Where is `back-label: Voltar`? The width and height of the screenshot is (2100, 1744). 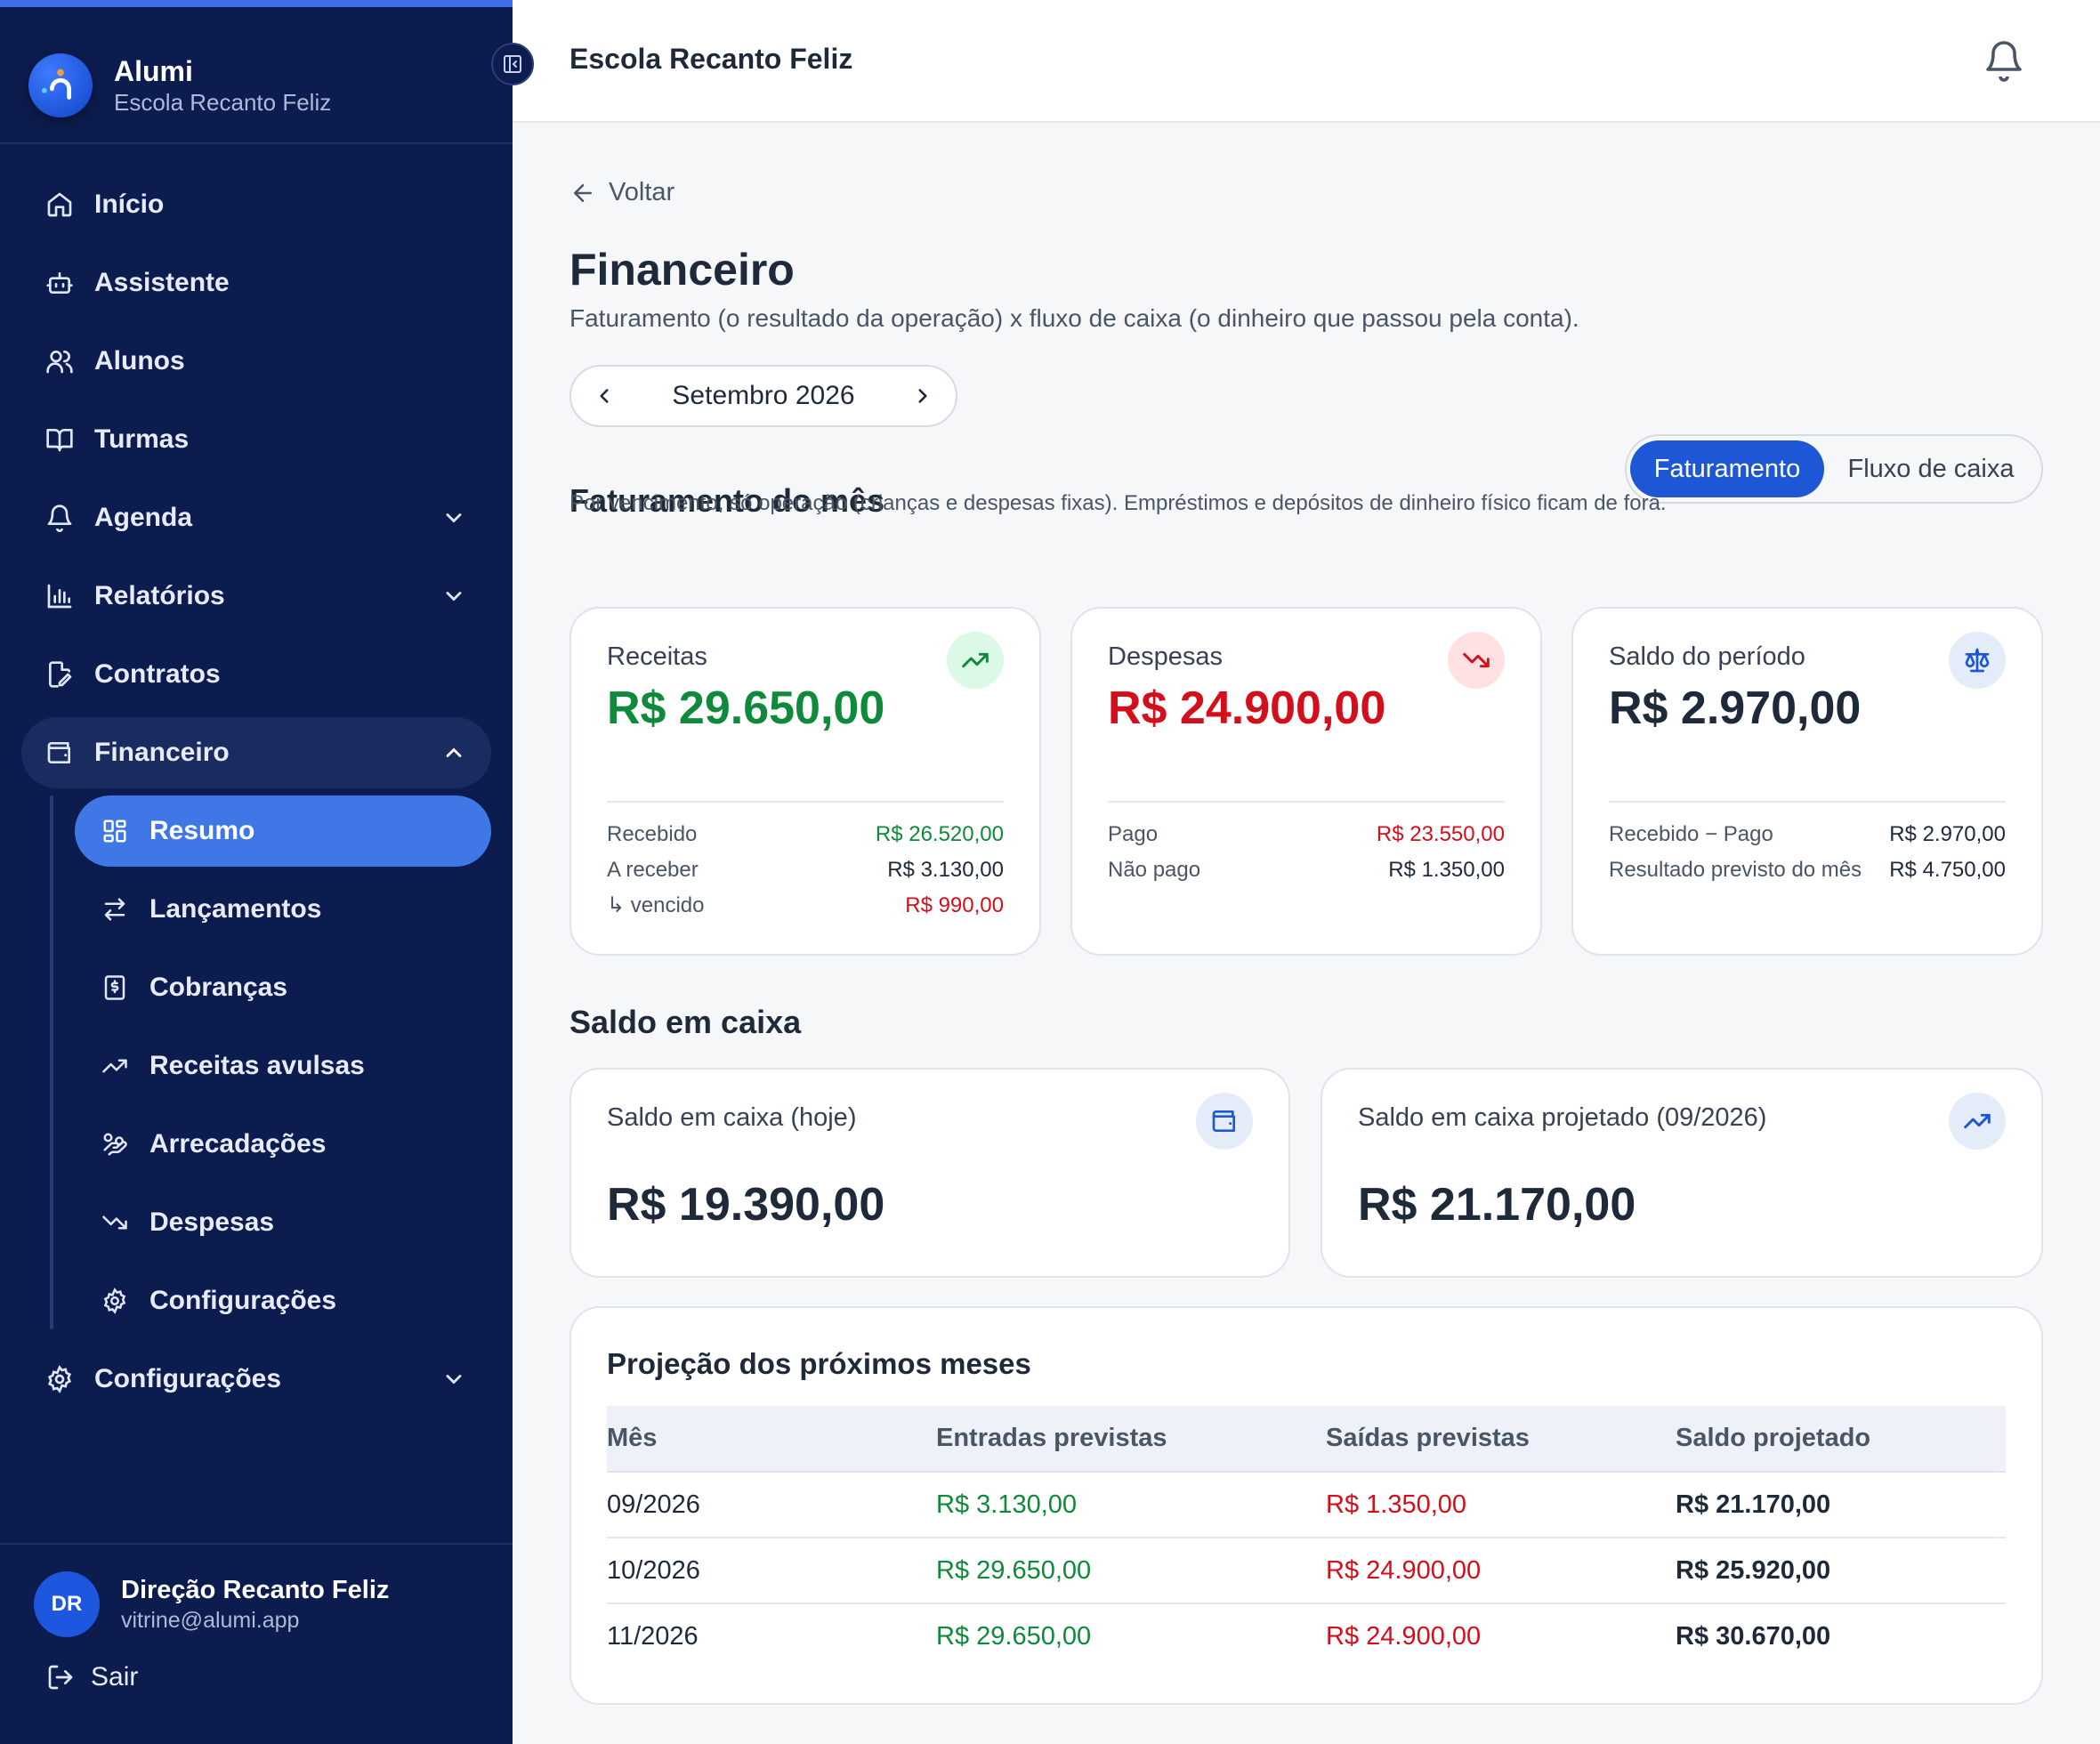 back-label: Voltar is located at coordinates (642, 192).